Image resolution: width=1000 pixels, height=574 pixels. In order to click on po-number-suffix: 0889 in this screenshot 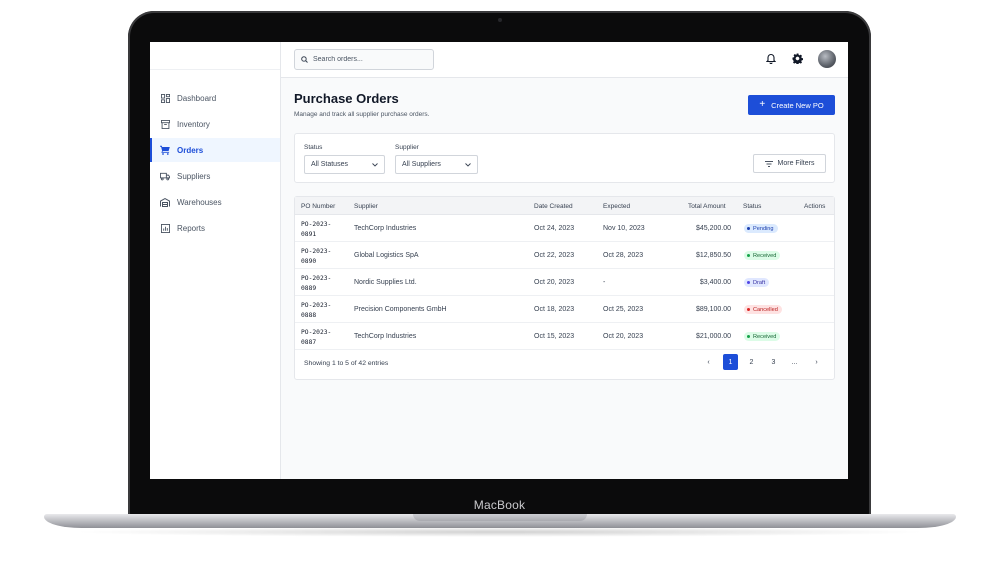, I will do `click(309, 288)`.